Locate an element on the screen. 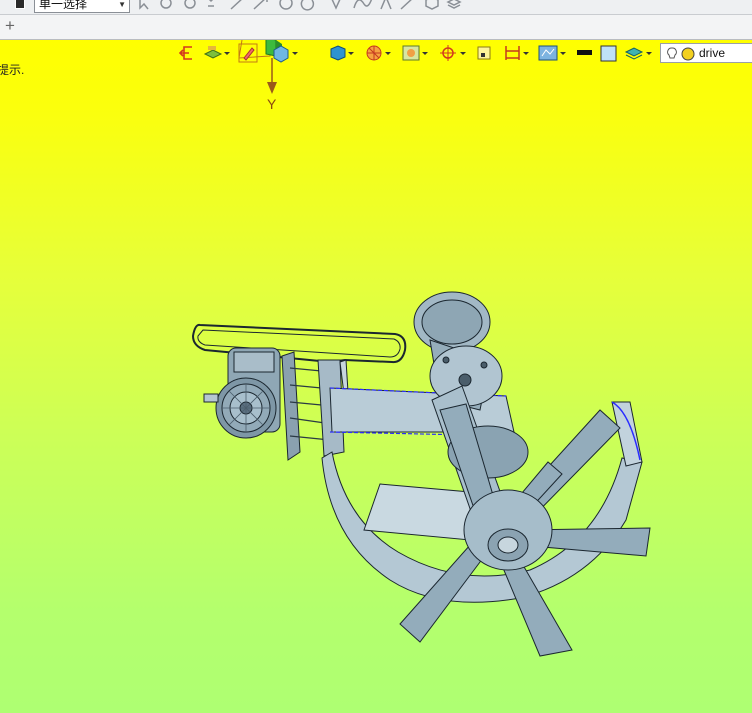 The image size is (752, 713). pointer-icon is located at coordinates (144, 5).